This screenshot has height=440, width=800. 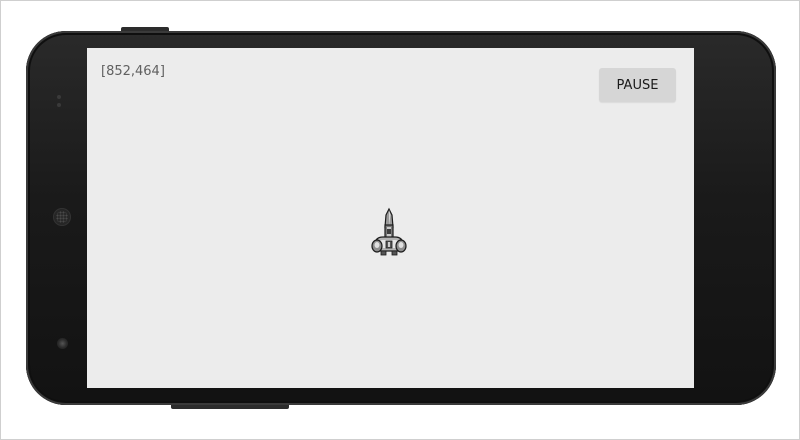 What do you see at coordinates (133, 71) in the screenshot?
I see `coordinates-readout: [852,464]` at bounding box center [133, 71].